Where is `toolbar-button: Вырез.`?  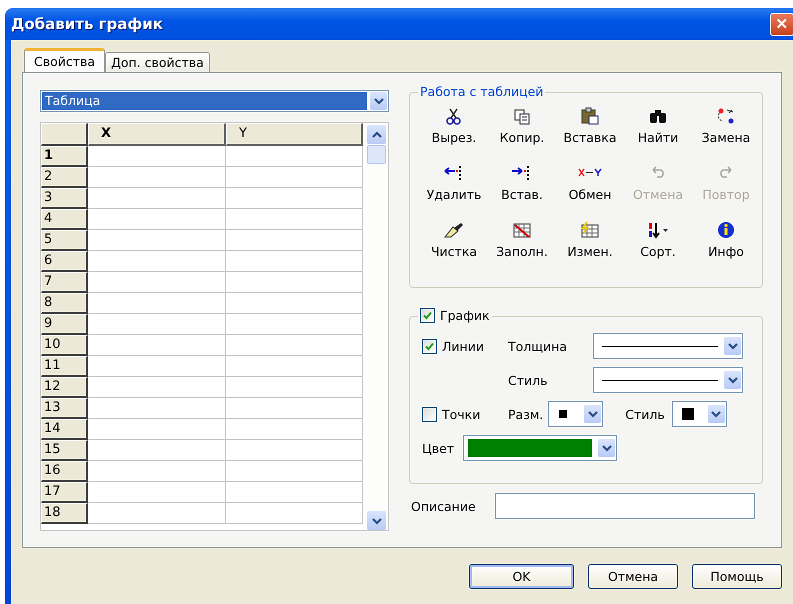 toolbar-button: Вырез. is located at coordinates (454, 132).